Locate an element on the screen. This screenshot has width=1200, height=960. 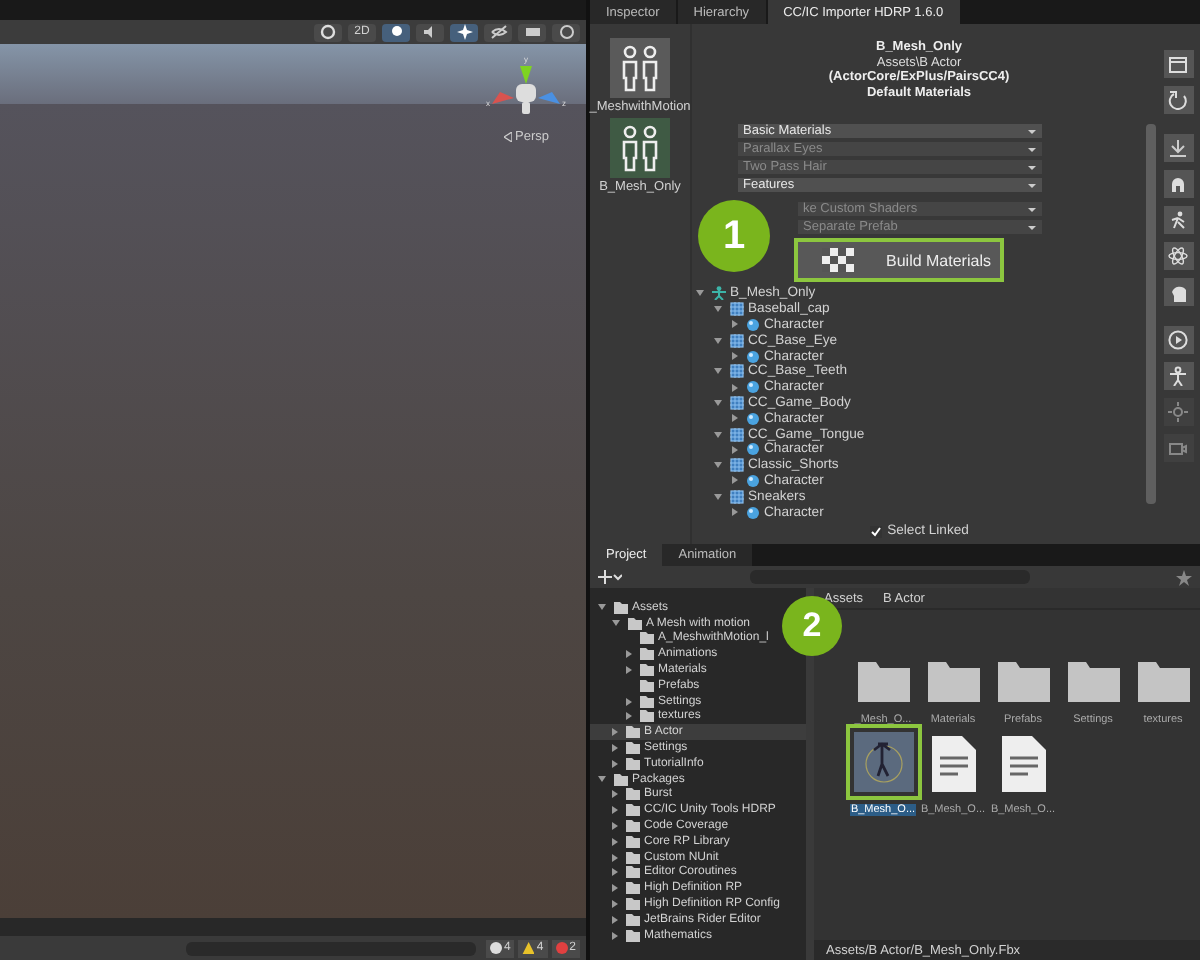
light-button is located at coordinates (1178, 412).